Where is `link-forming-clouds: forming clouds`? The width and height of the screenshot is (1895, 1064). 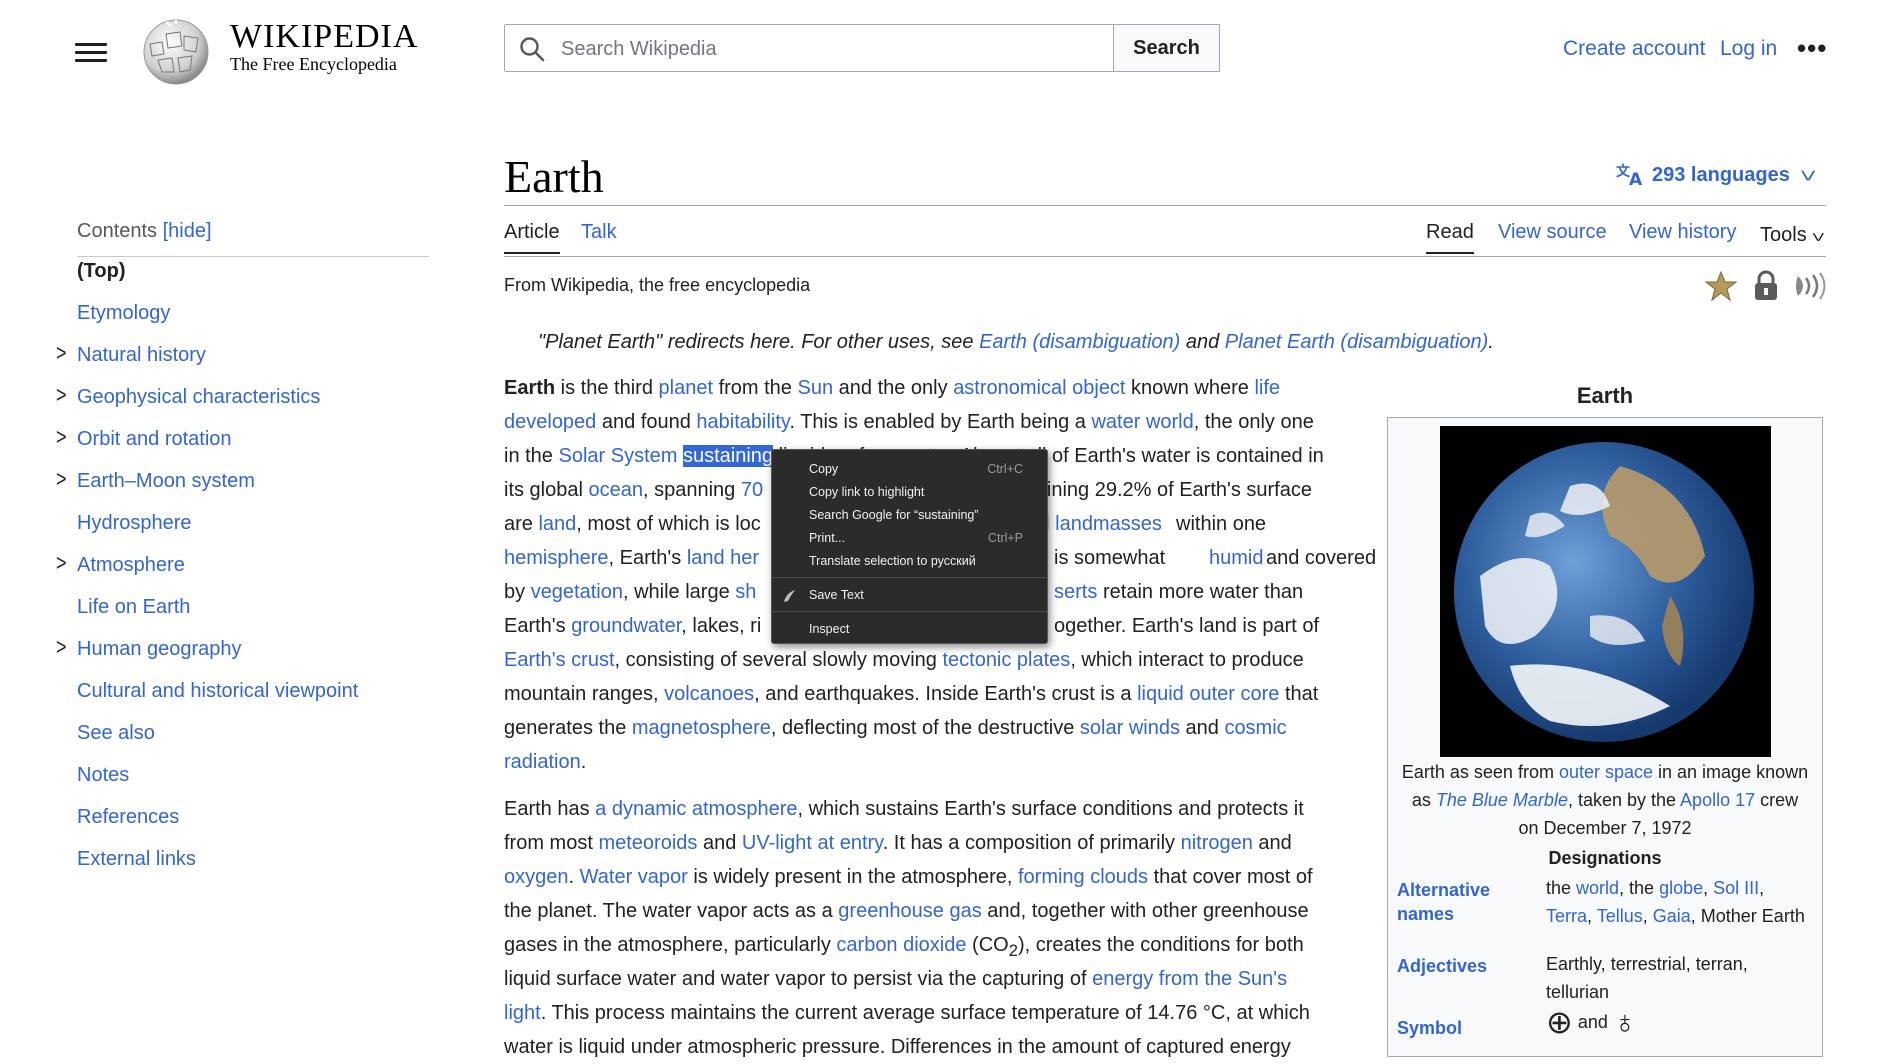 link-forming-clouds: forming clouds is located at coordinates (1083, 877).